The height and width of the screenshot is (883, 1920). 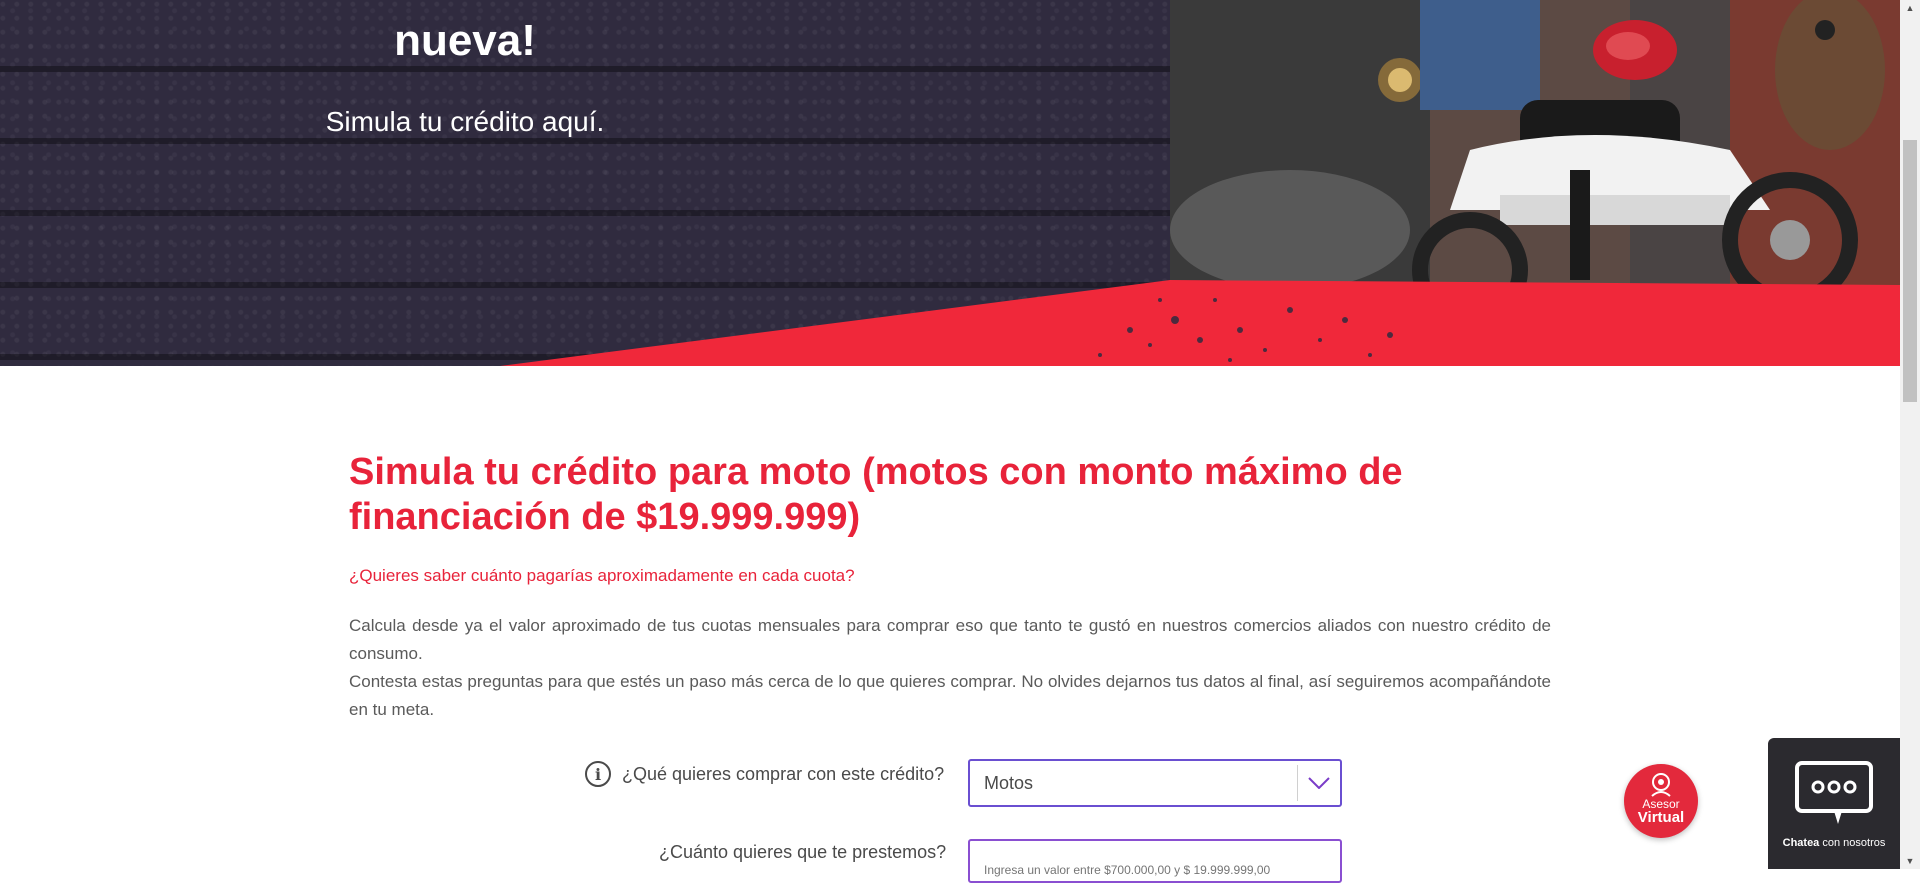 What do you see at coordinates (1852, 843) in the screenshot?
I see `chat-label-rest: con nosotros` at bounding box center [1852, 843].